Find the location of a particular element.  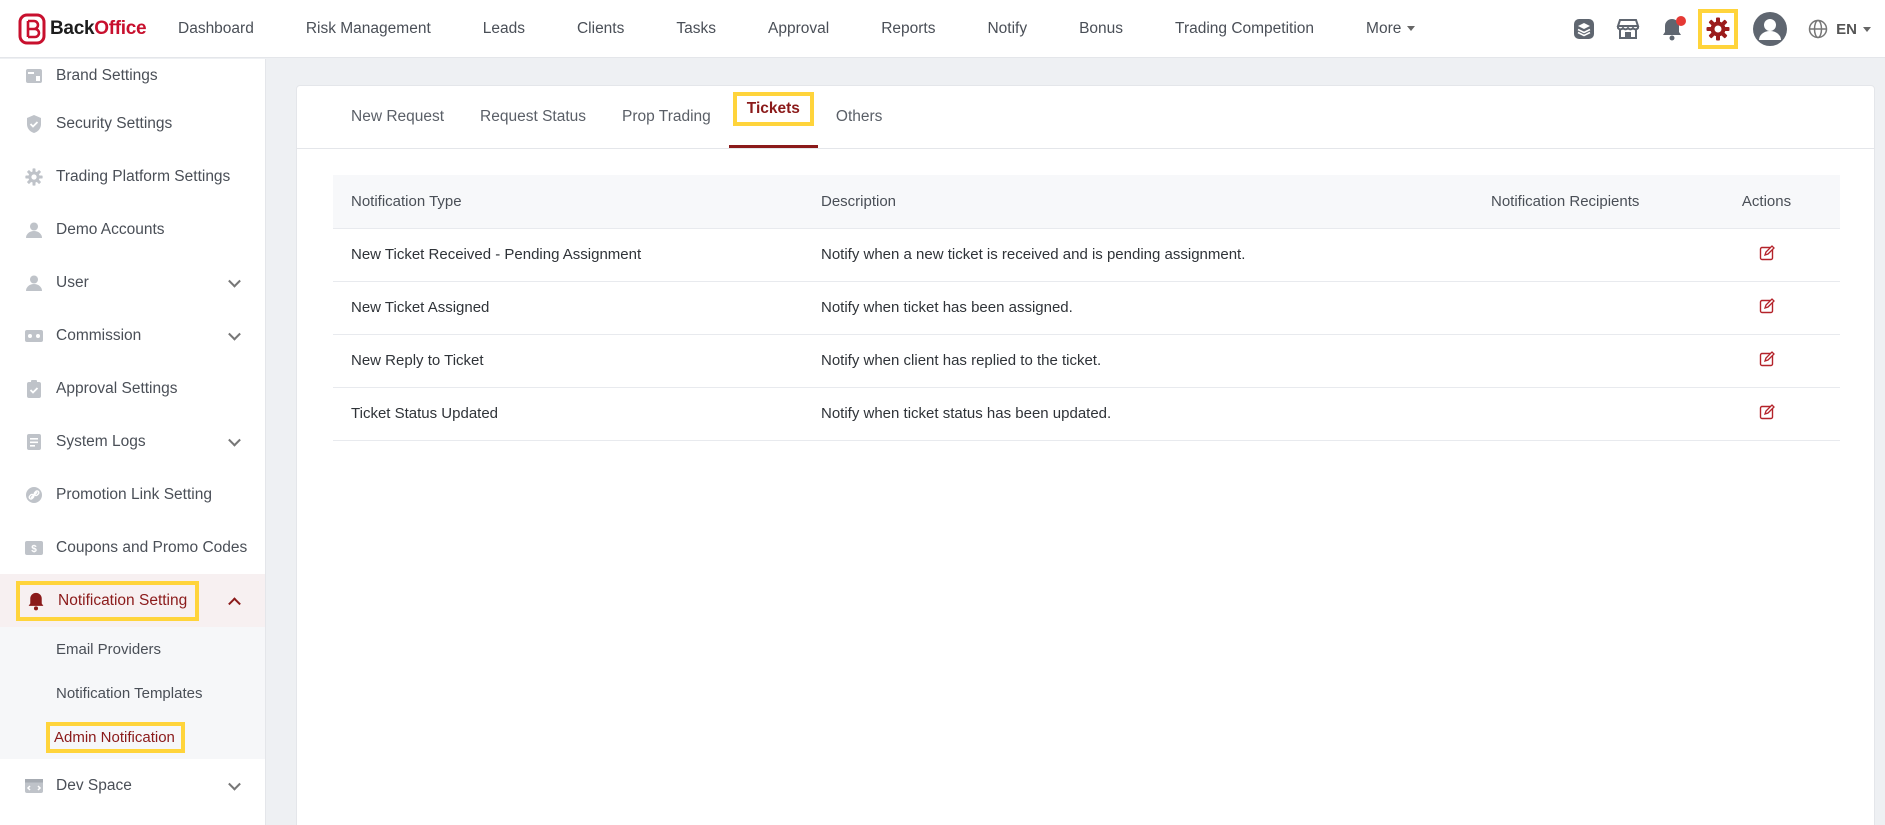

sidebar-item-label: System Logs is located at coordinates (101, 441).